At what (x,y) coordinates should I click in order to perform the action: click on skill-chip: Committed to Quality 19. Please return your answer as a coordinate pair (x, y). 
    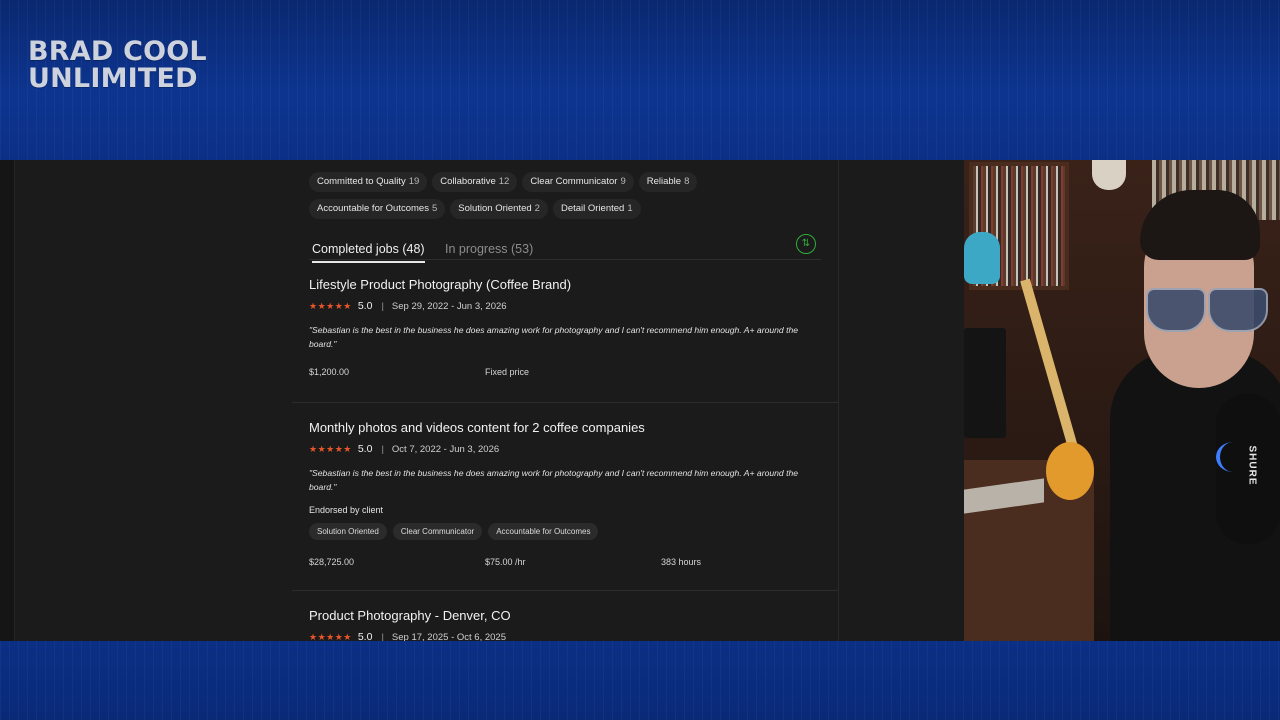
    Looking at the image, I should click on (368, 182).